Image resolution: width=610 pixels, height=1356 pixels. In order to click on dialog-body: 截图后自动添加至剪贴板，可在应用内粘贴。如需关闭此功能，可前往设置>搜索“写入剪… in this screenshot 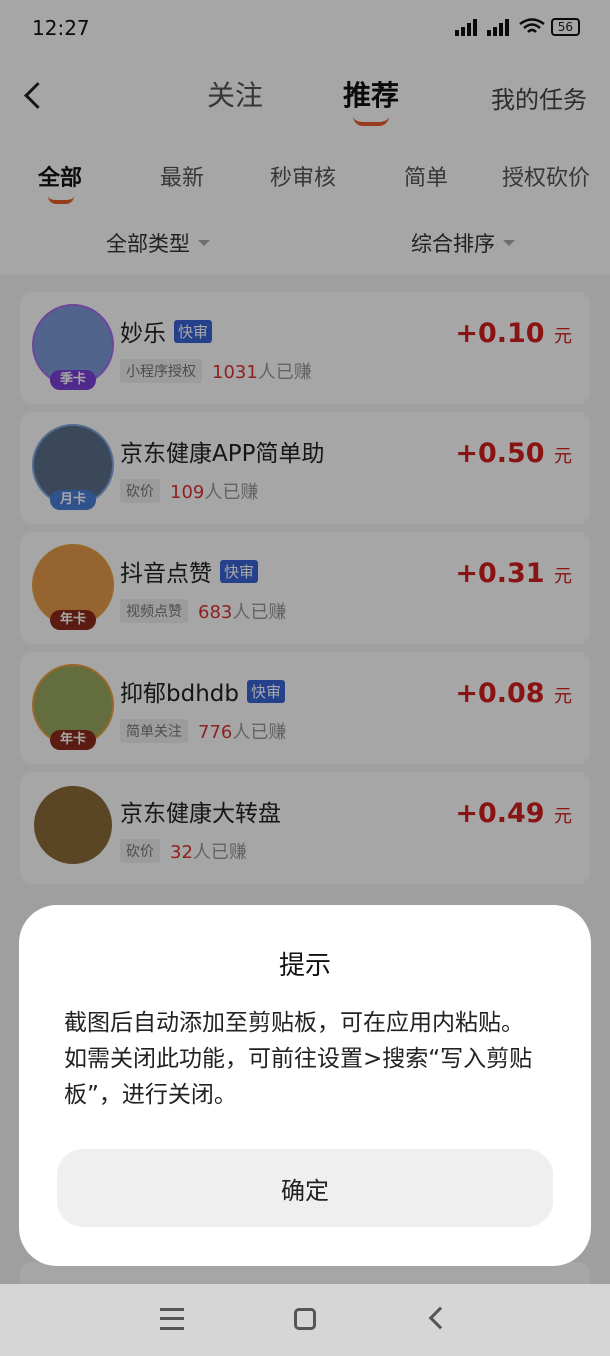, I will do `click(298, 1059)`.